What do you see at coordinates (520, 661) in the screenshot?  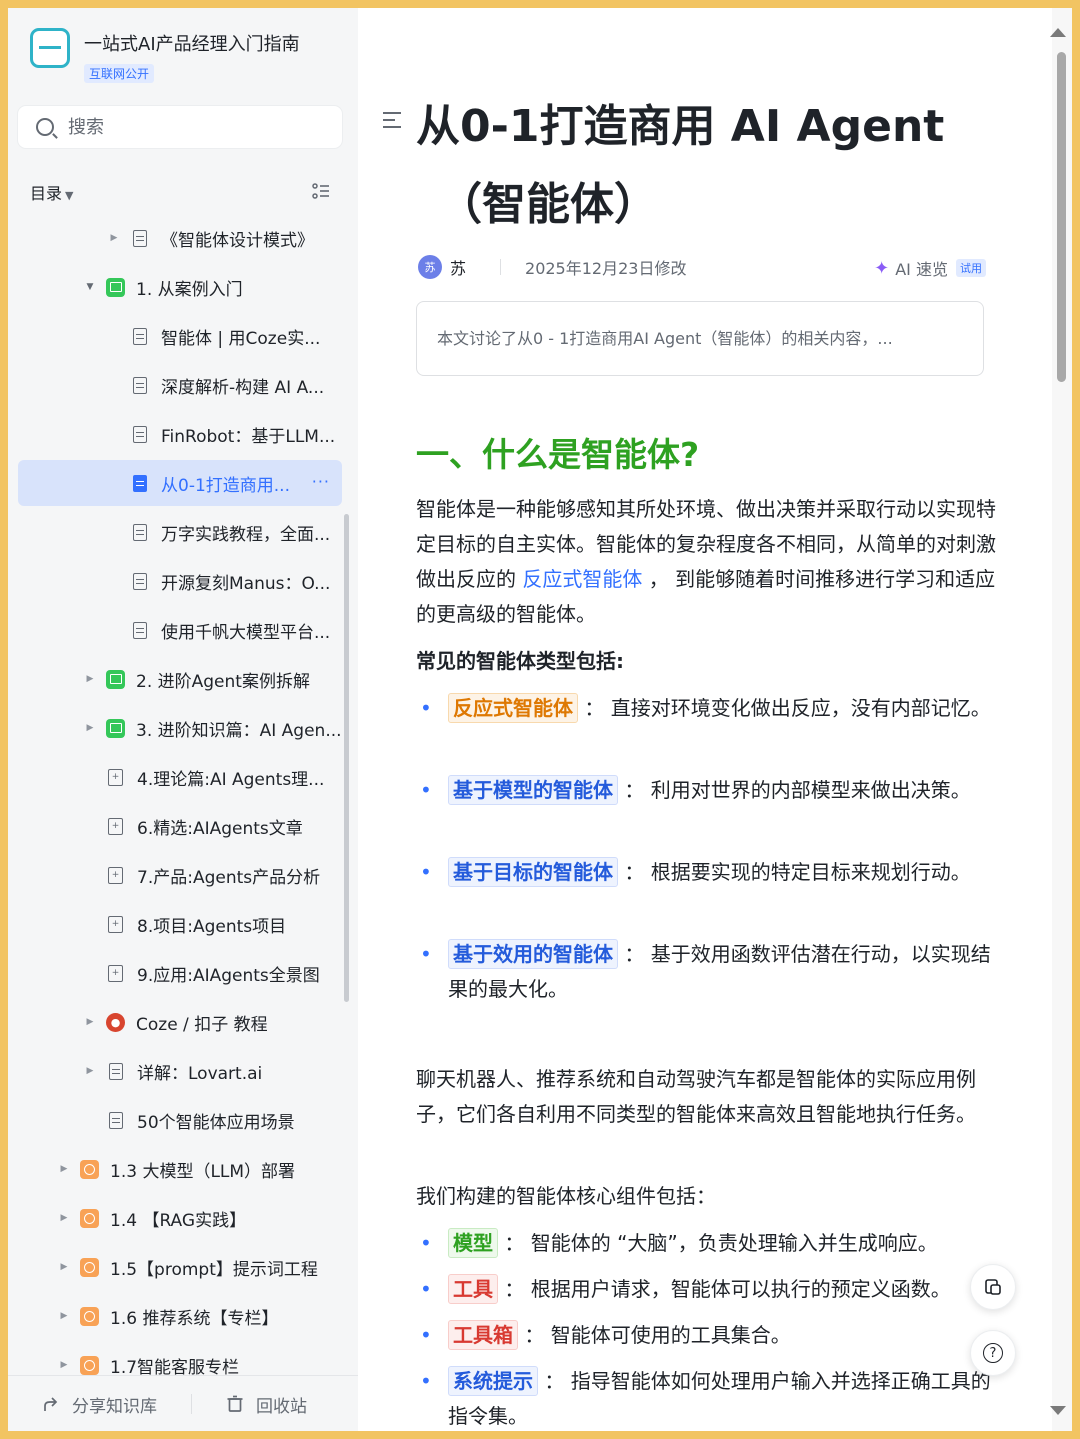 I see `subheading: 常见的智能体类型包括:` at bounding box center [520, 661].